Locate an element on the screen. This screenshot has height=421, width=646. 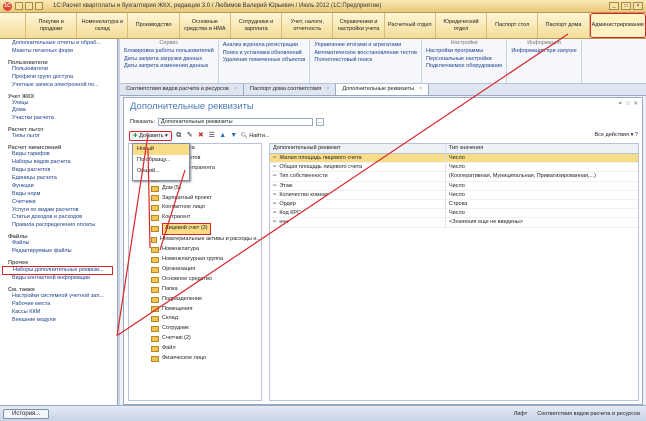
section-3: Производство is located at coordinates (154, 25).